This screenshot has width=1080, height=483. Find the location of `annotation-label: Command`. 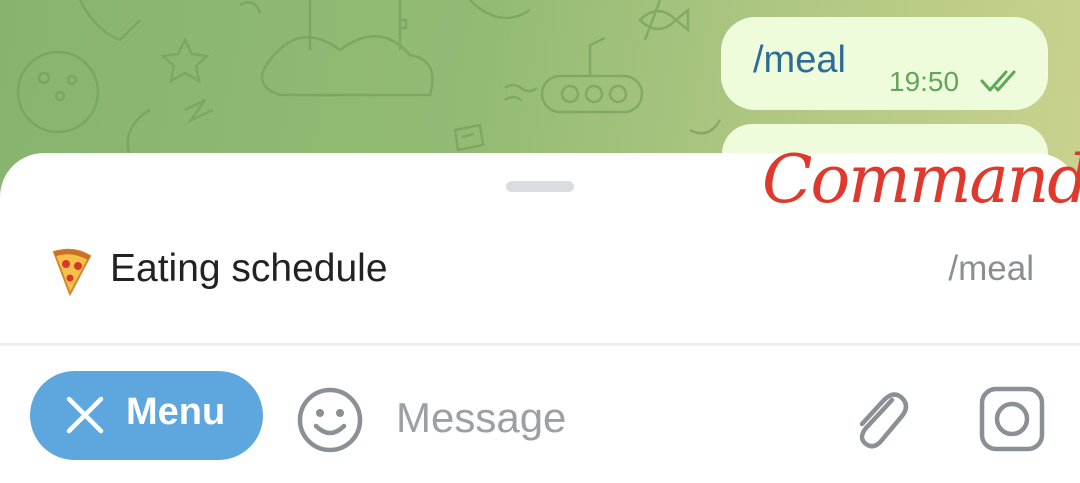

annotation-label: Command is located at coordinates (921, 179).